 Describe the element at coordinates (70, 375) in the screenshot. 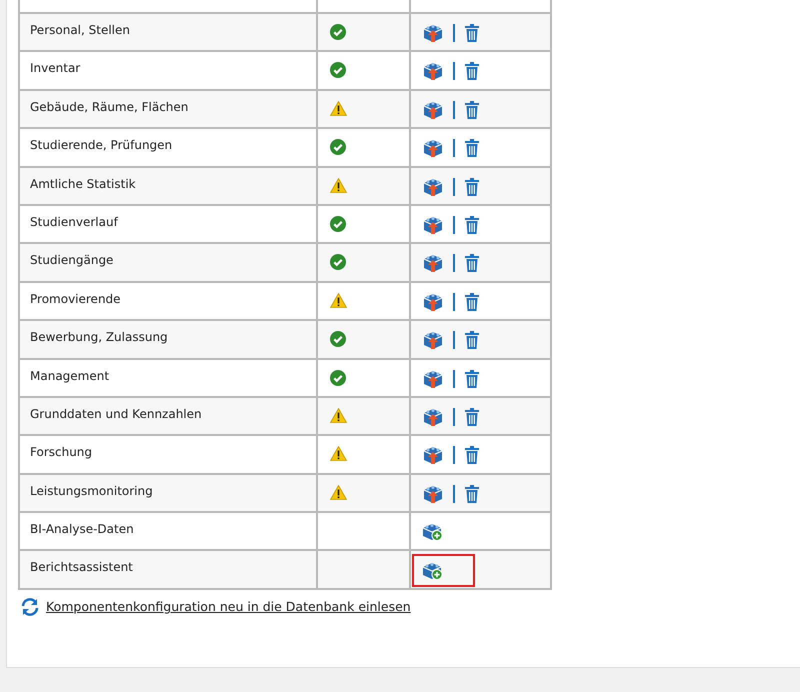

I see `component-name: Management` at that location.